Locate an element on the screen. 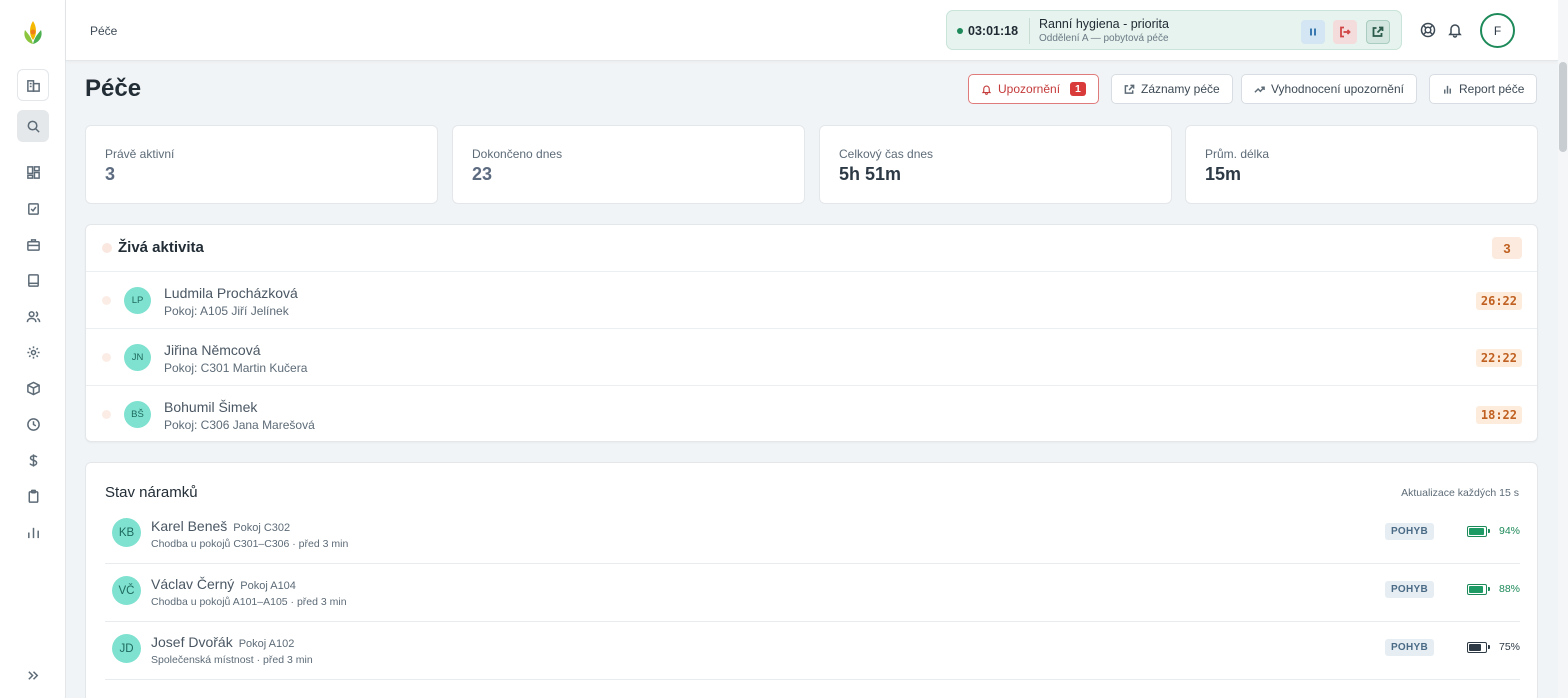 This screenshot has height=698, width=1568. stat-card-completed: Dokončeno dnes 23 is located at coordinates (628, 164).